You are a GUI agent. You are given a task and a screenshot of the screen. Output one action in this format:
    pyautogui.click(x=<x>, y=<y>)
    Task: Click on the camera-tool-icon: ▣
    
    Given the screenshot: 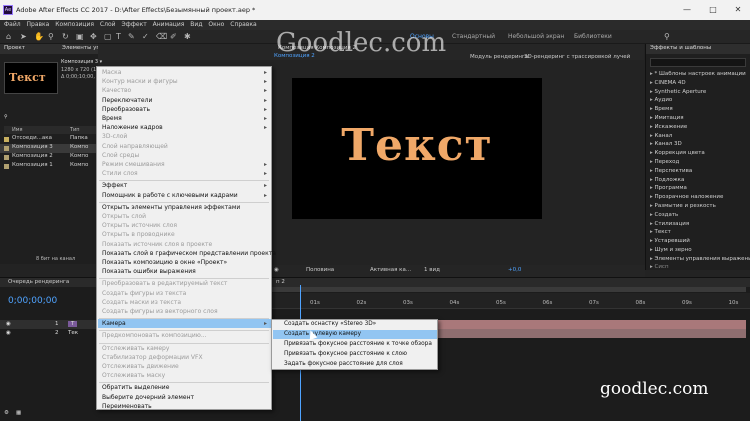 What is the action you would take?
    pyautogui.click(x=80, y=37)
    